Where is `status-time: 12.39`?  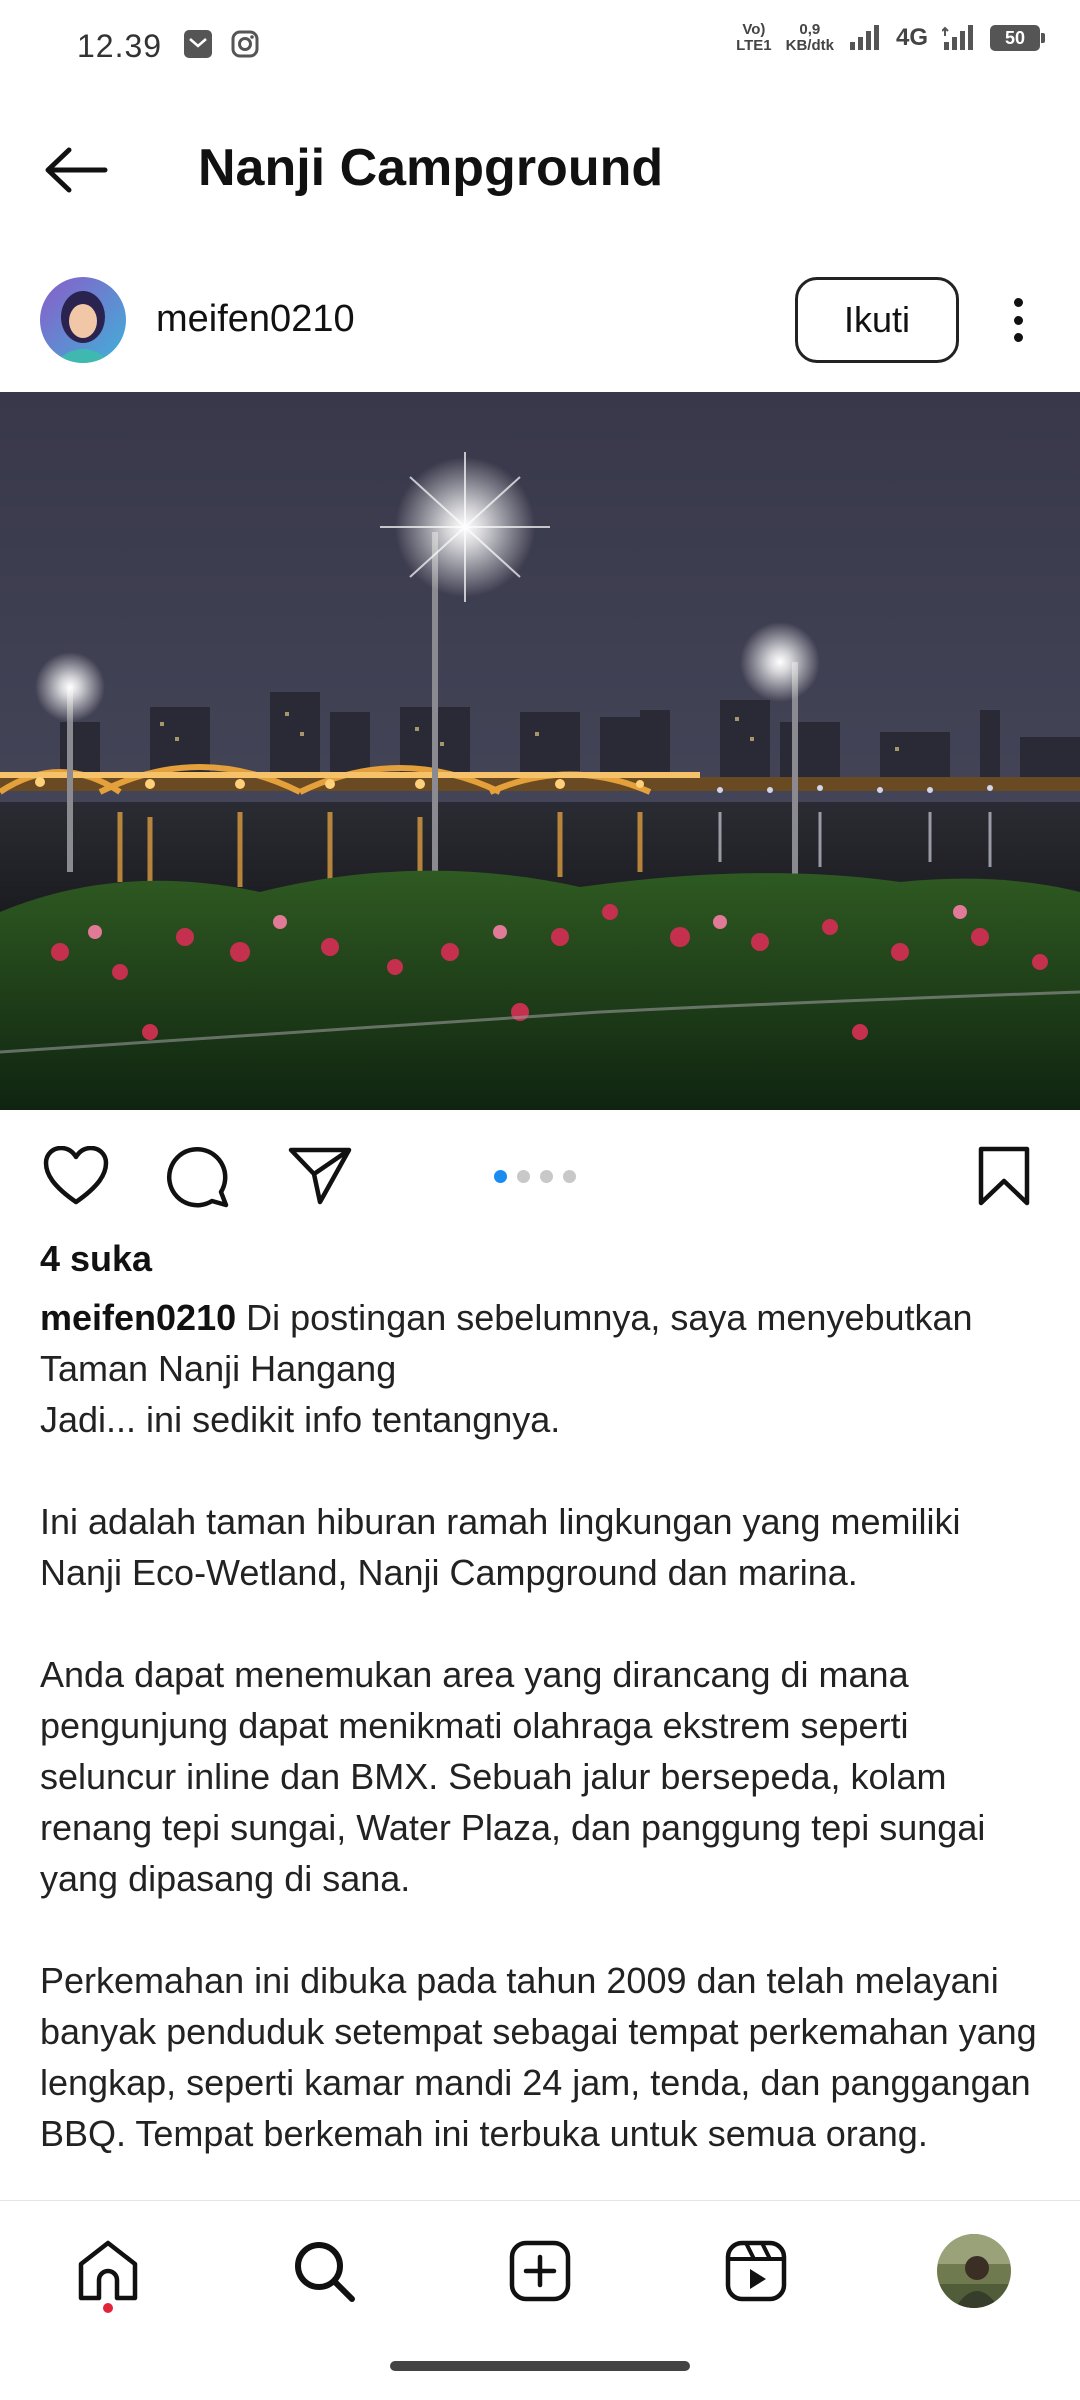
status-time: 12.39 is located at coordinates (120, 46).